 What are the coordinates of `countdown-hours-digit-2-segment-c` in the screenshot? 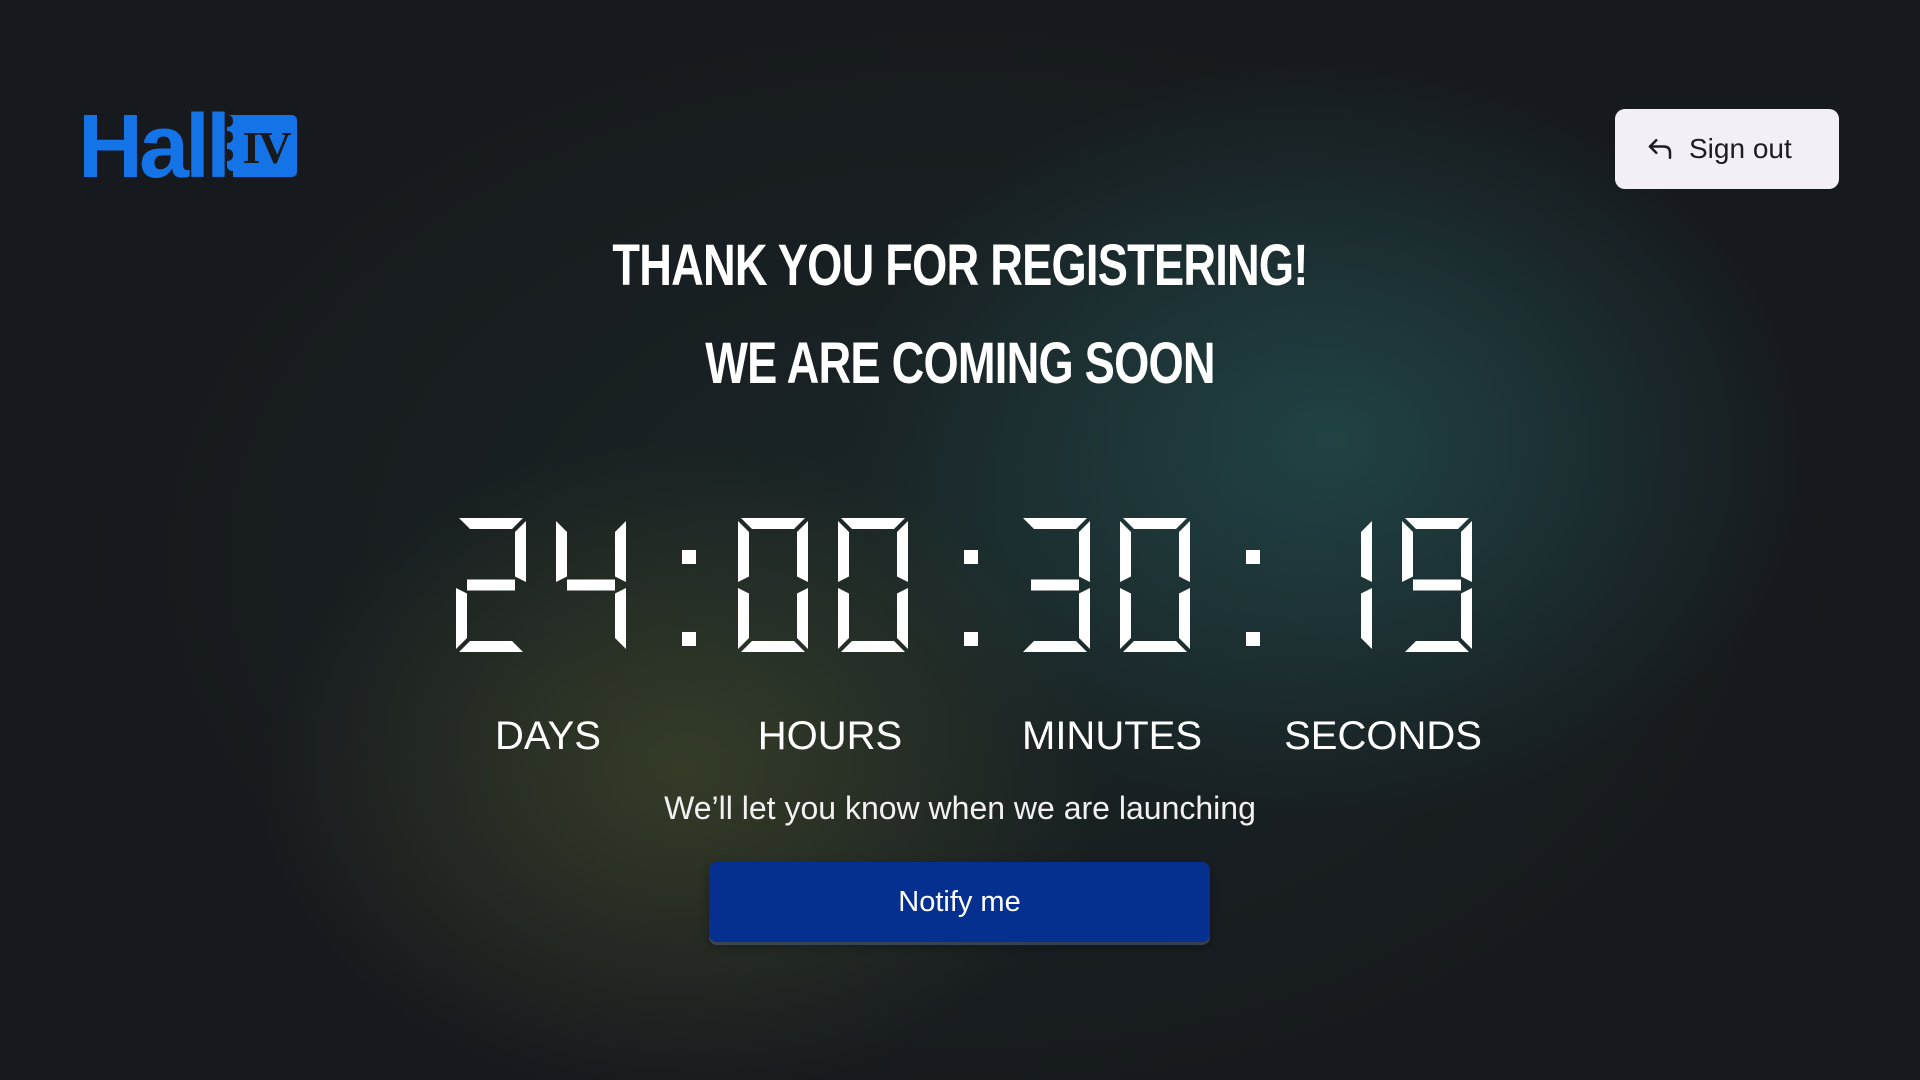 It's located at (902, 618).